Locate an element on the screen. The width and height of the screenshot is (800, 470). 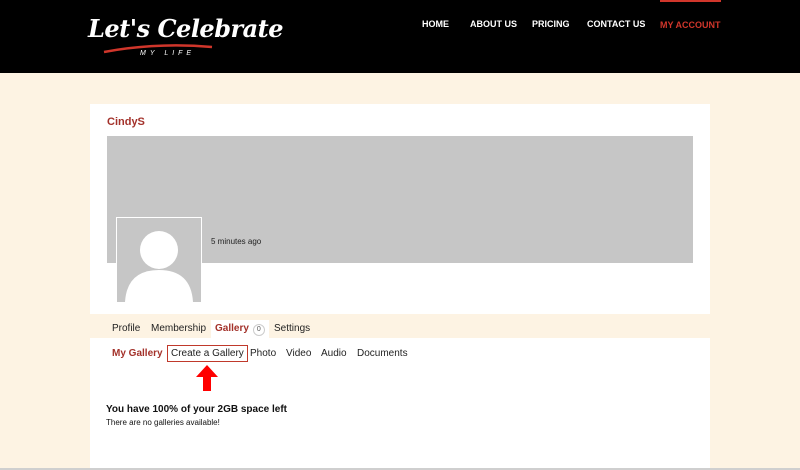
profile-timestamp: 5 minutes ago is located at coordinates (236, 241).